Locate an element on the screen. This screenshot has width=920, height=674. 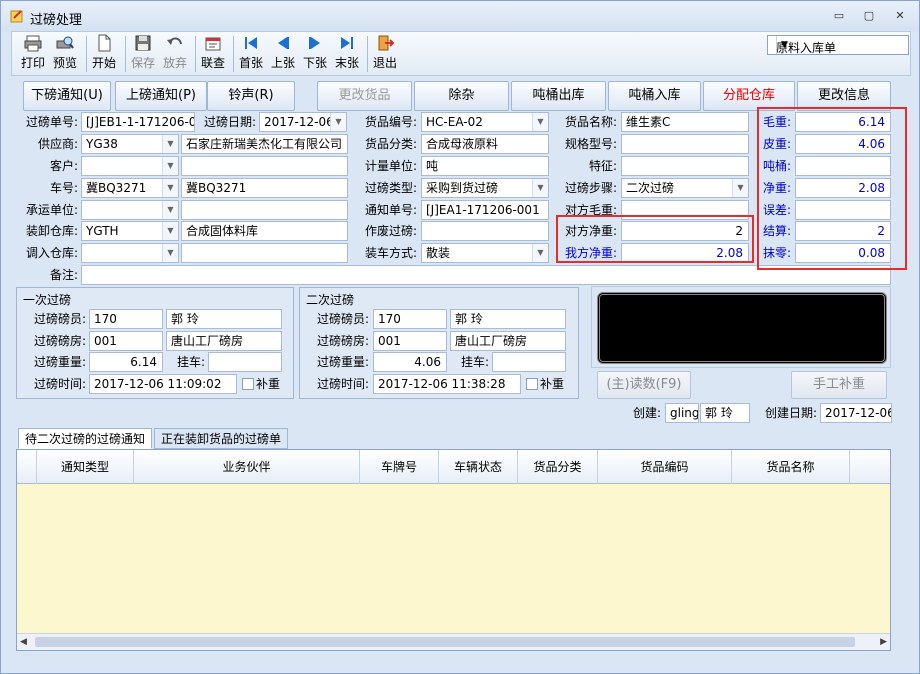
goods-category-field: 合成母液原料 is located at coordinates (485, 144).